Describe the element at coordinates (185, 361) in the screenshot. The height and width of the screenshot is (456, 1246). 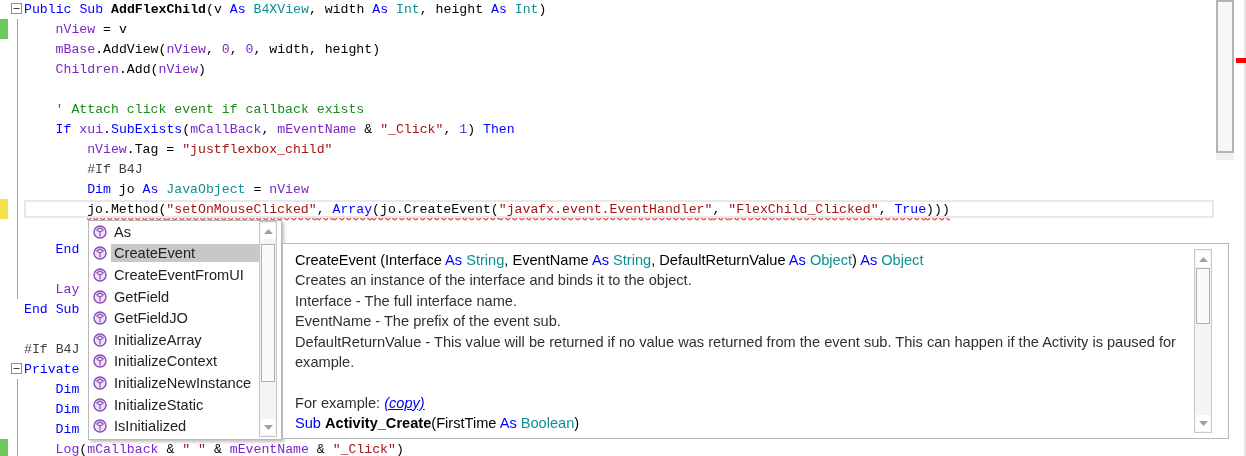
I see `completion-item: InitializeContext` at that location.